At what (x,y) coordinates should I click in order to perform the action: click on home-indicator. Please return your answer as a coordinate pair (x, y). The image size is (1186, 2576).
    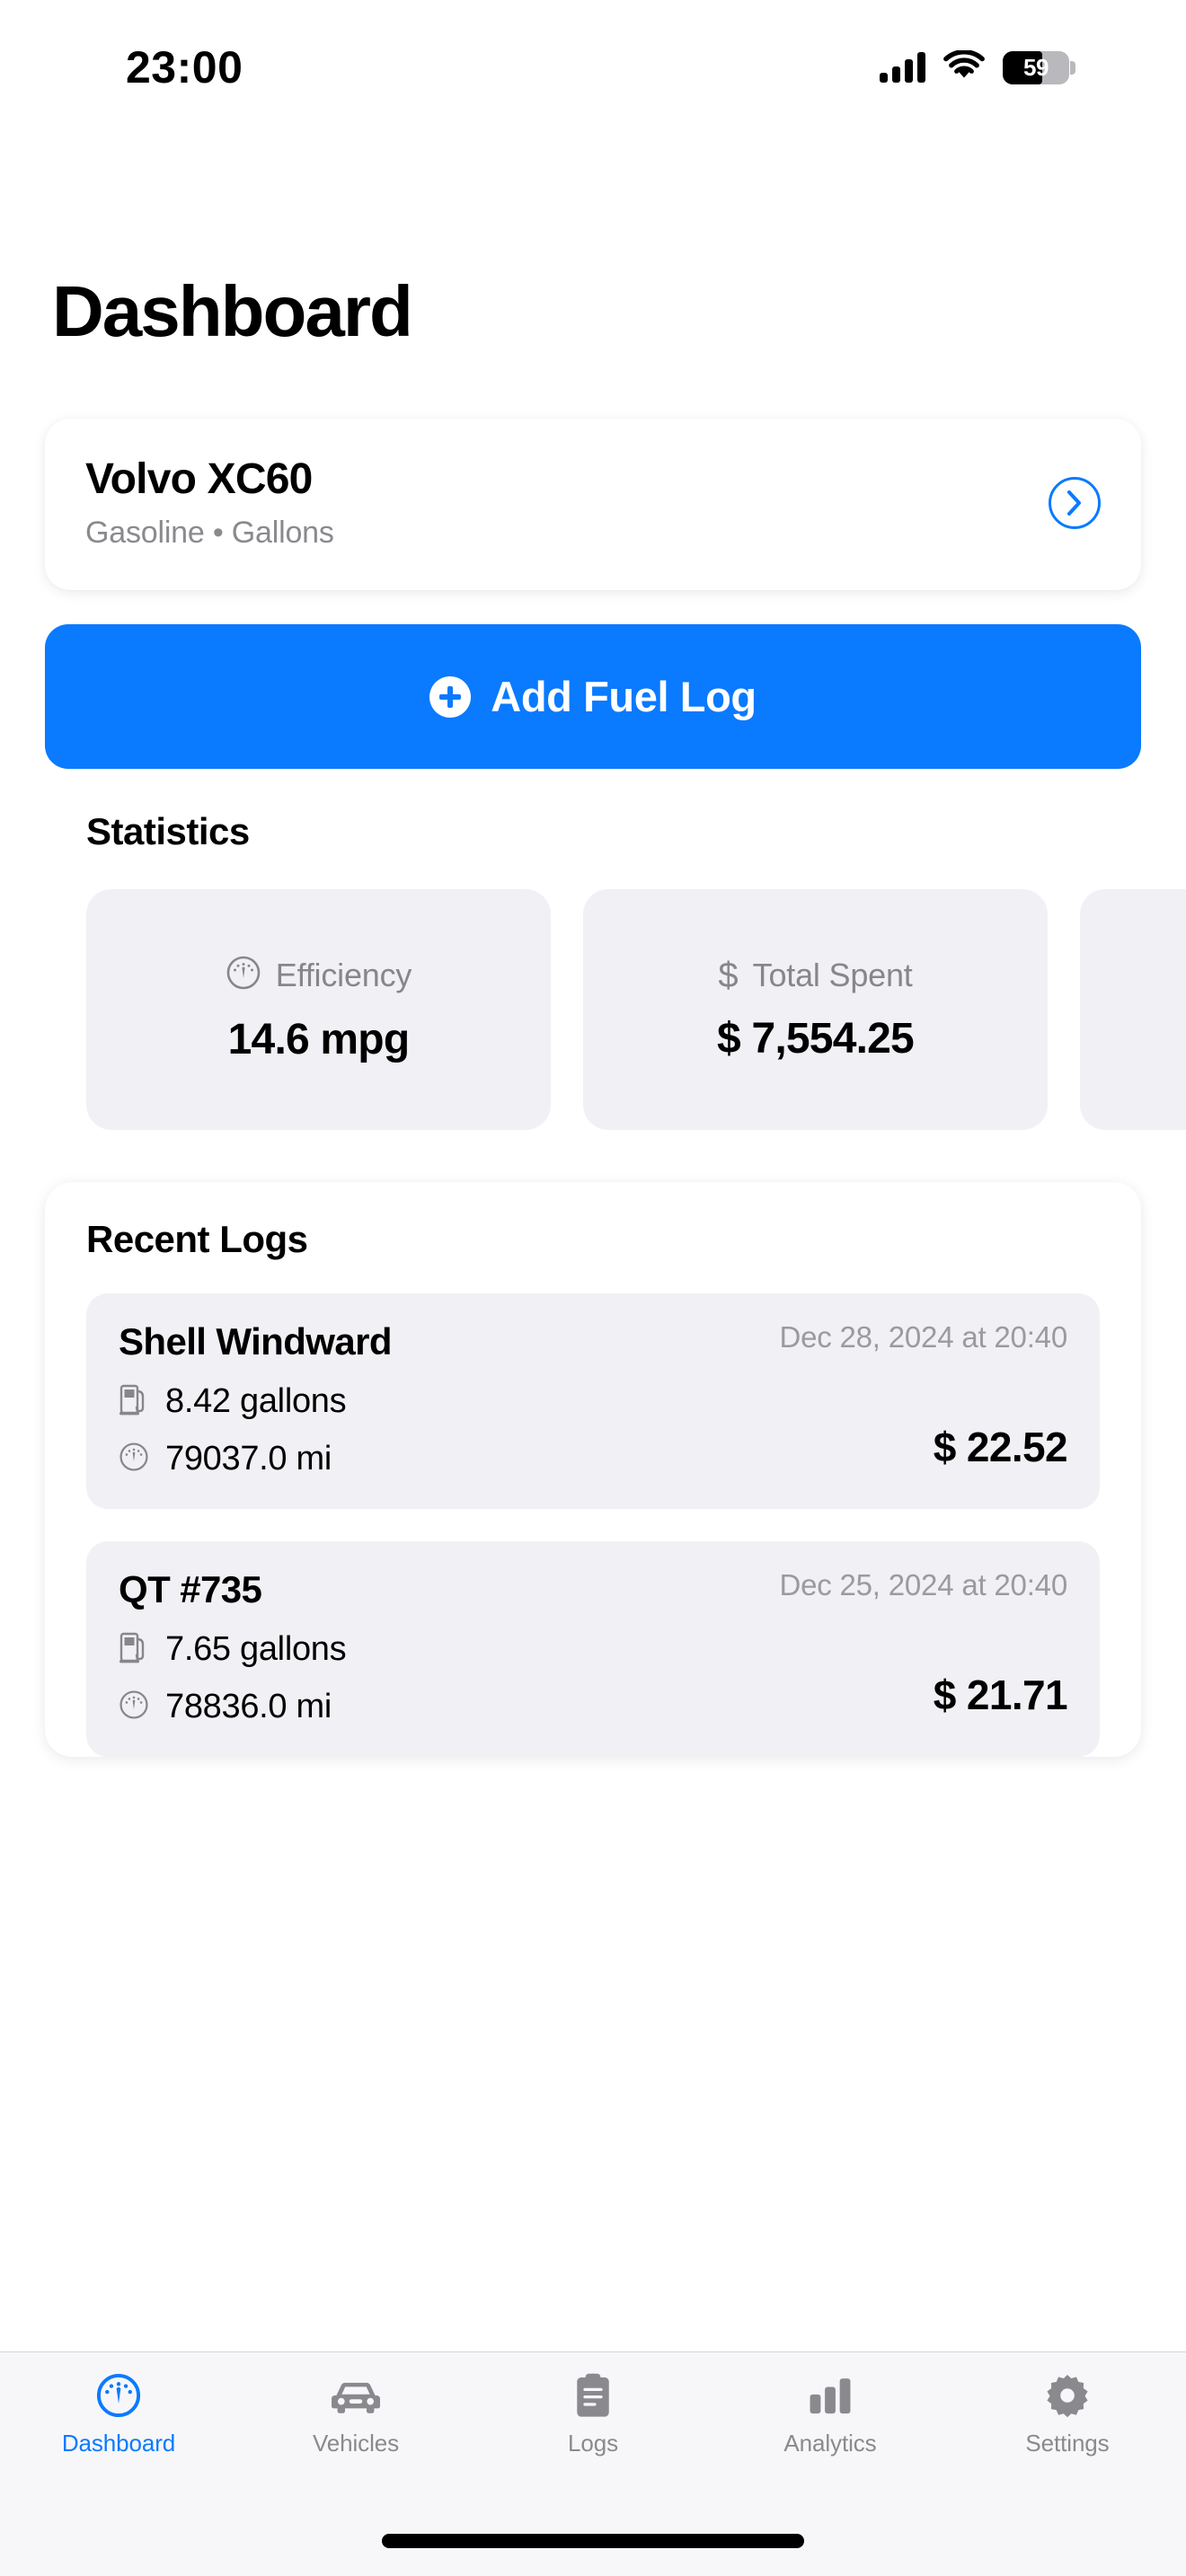
    Looking at the image, I should click on (593, 2541).